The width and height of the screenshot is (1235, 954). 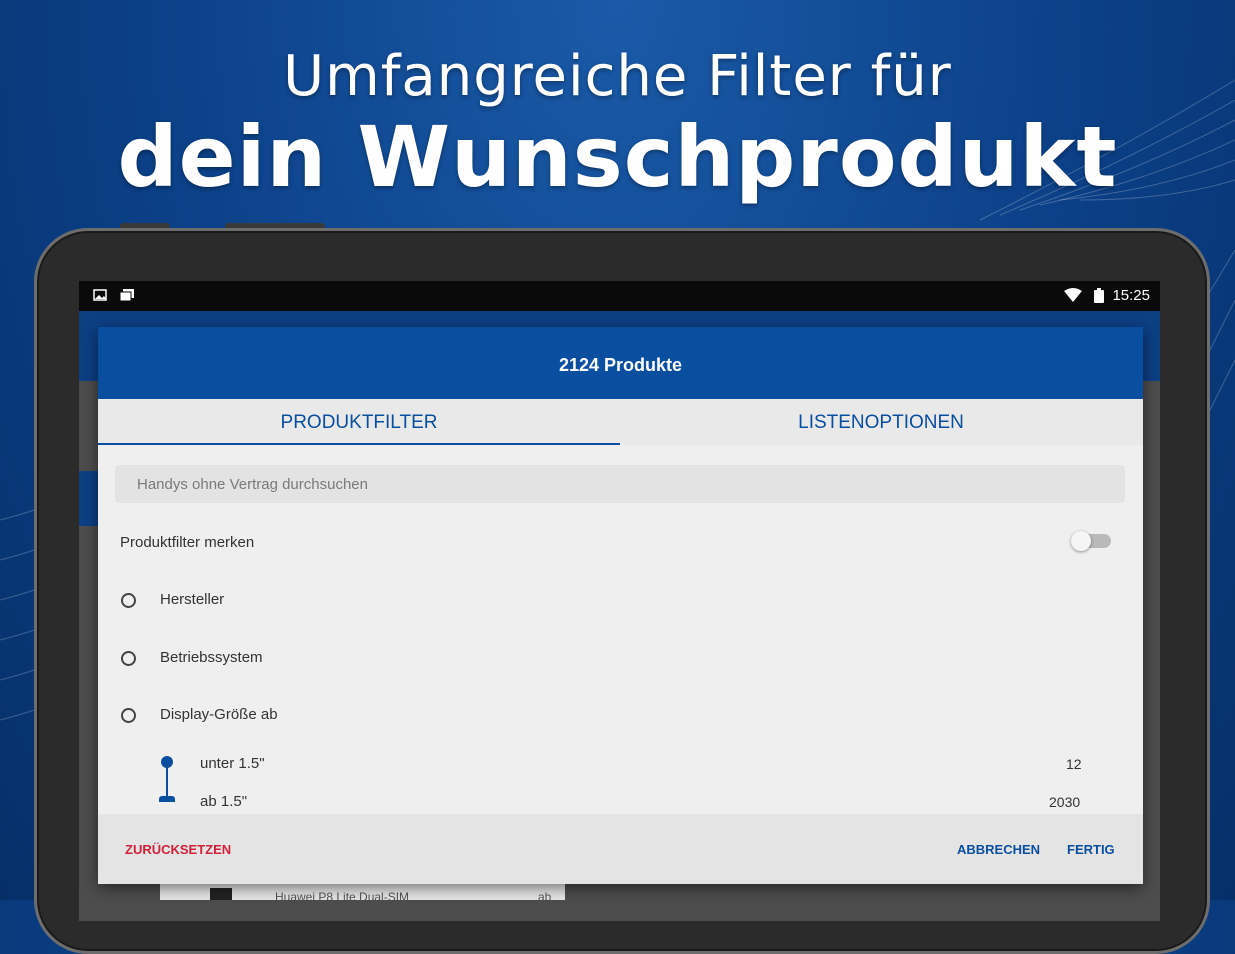 What do you see at coordinates (359, 444) in the screenshot?
I see `active-tab-indicator` at bounding box center [359, 444].